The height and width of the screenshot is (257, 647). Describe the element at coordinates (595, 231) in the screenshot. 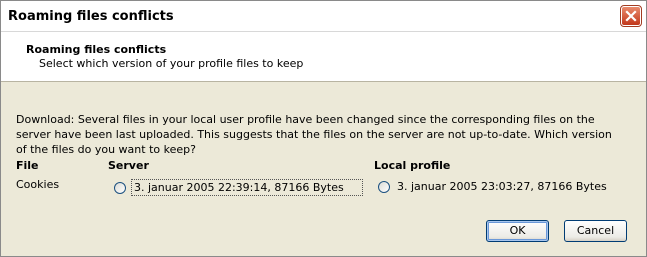

I see `cancel-button: Cancel` at that location.